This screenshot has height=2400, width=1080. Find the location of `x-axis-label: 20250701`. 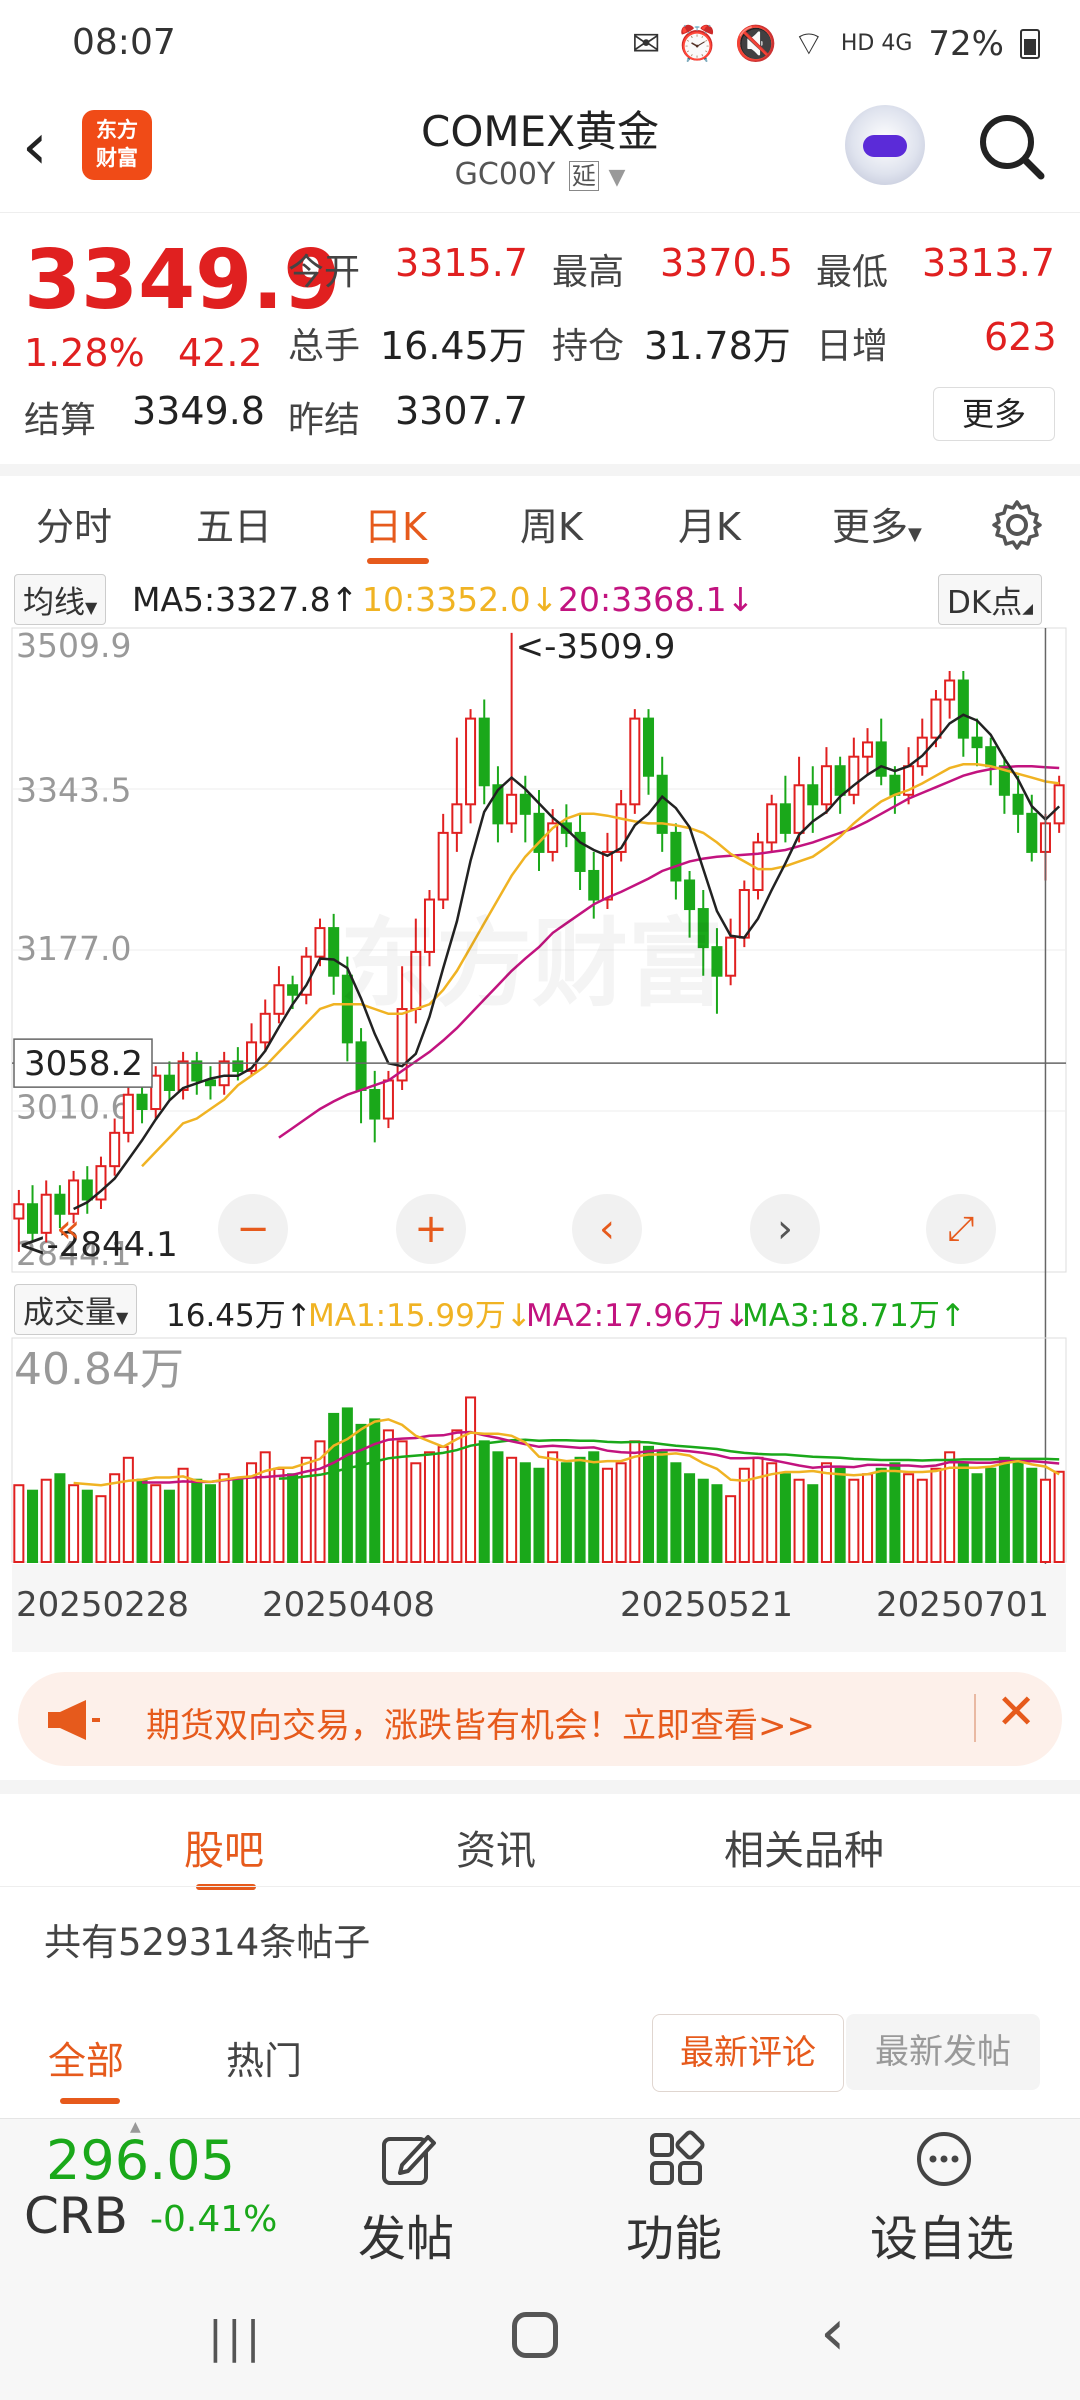

x-axis-label: 20250701 is located at coordinates (962, 1605).